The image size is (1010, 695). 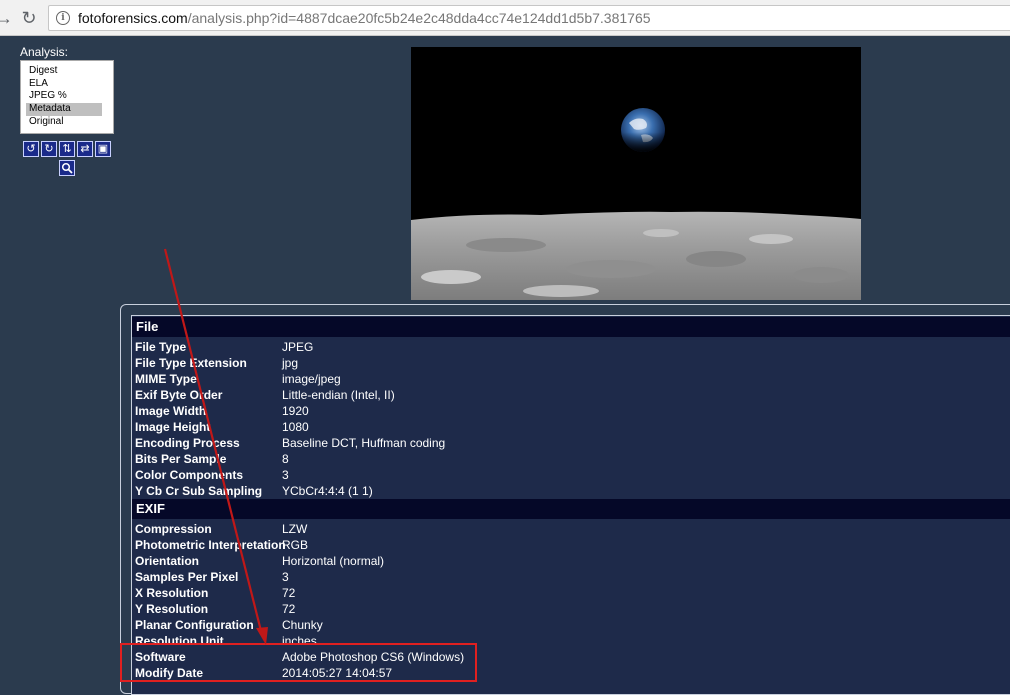 What do you see at coordinates (302, 625) in the screenshot?
I see `meta-value: Chunky` at bounding box center [302, 625].